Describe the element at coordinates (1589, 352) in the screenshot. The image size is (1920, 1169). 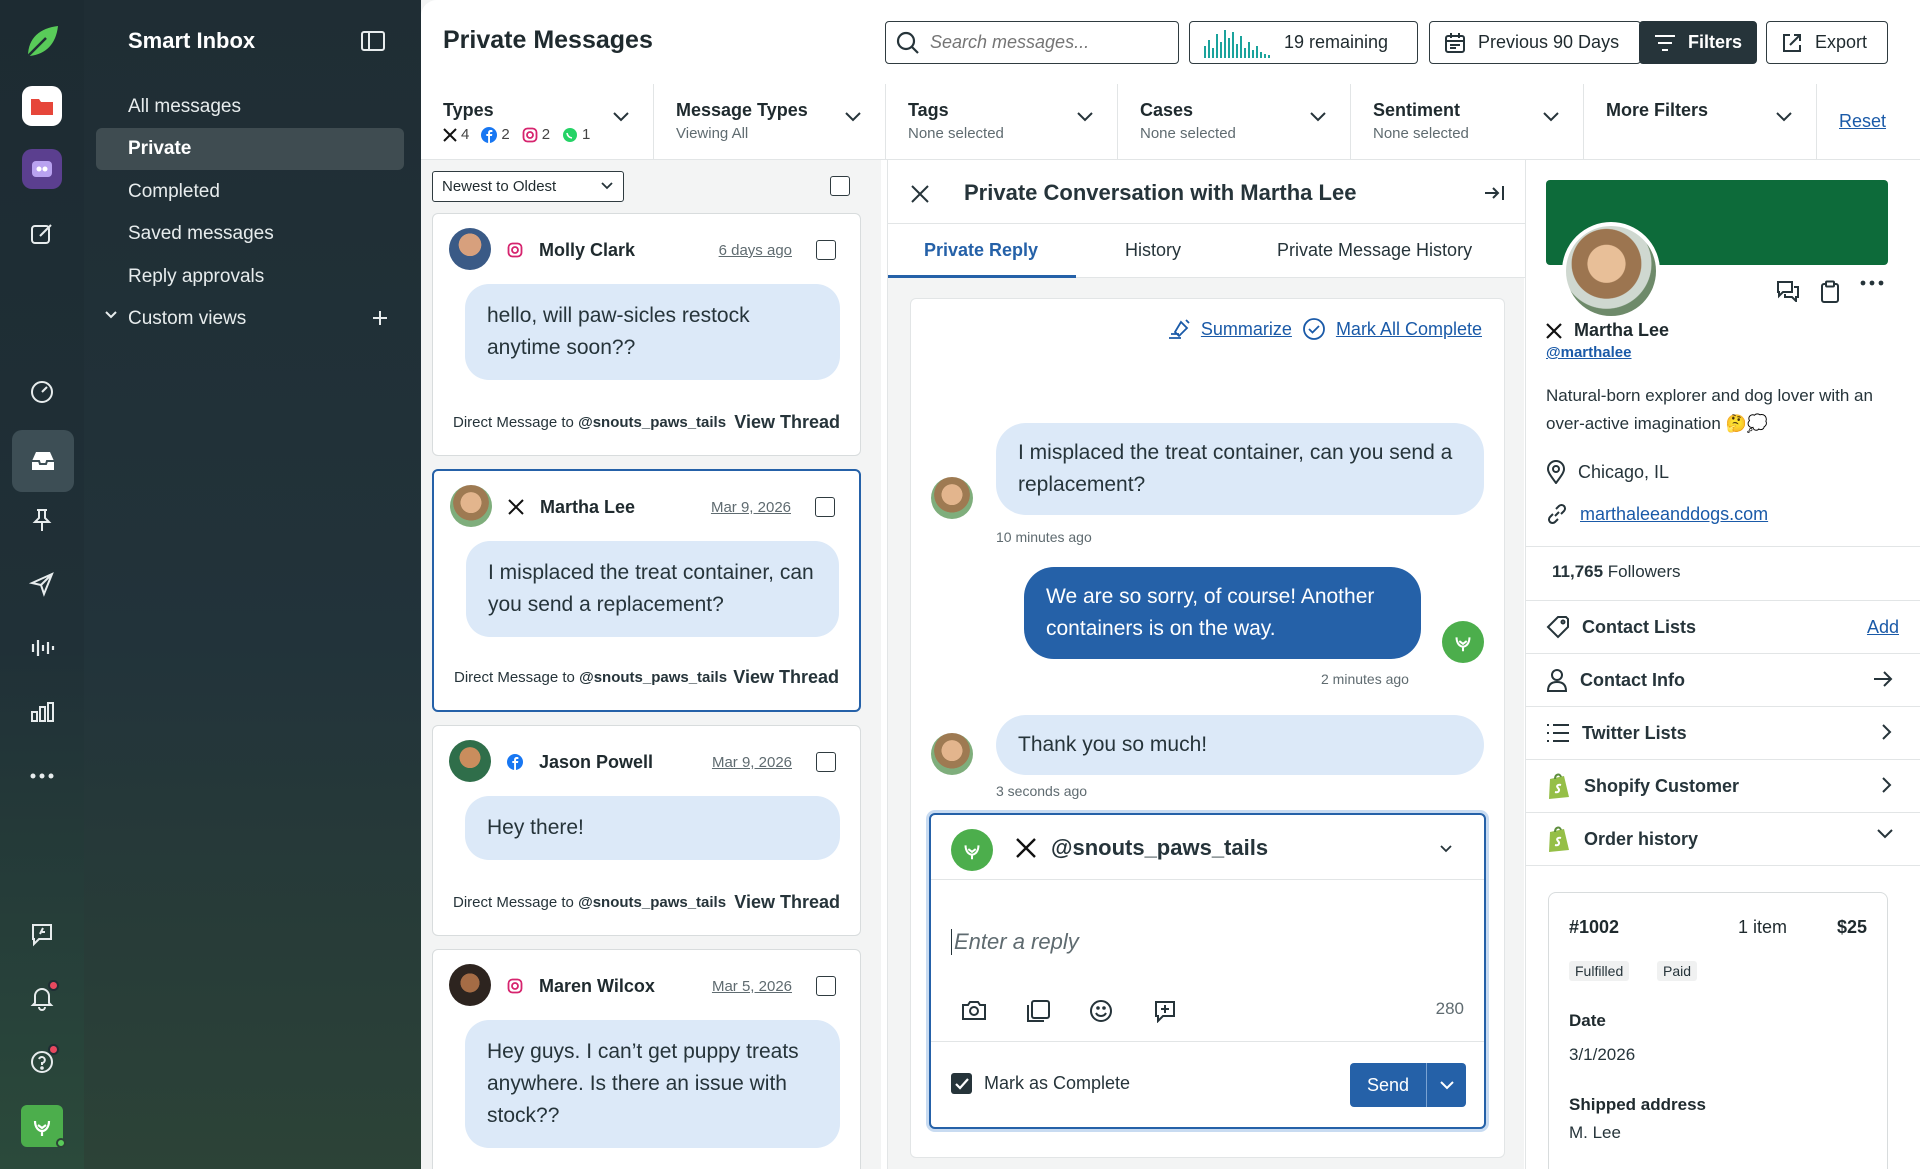
I see `profile-handle: @marthalee` at that location.